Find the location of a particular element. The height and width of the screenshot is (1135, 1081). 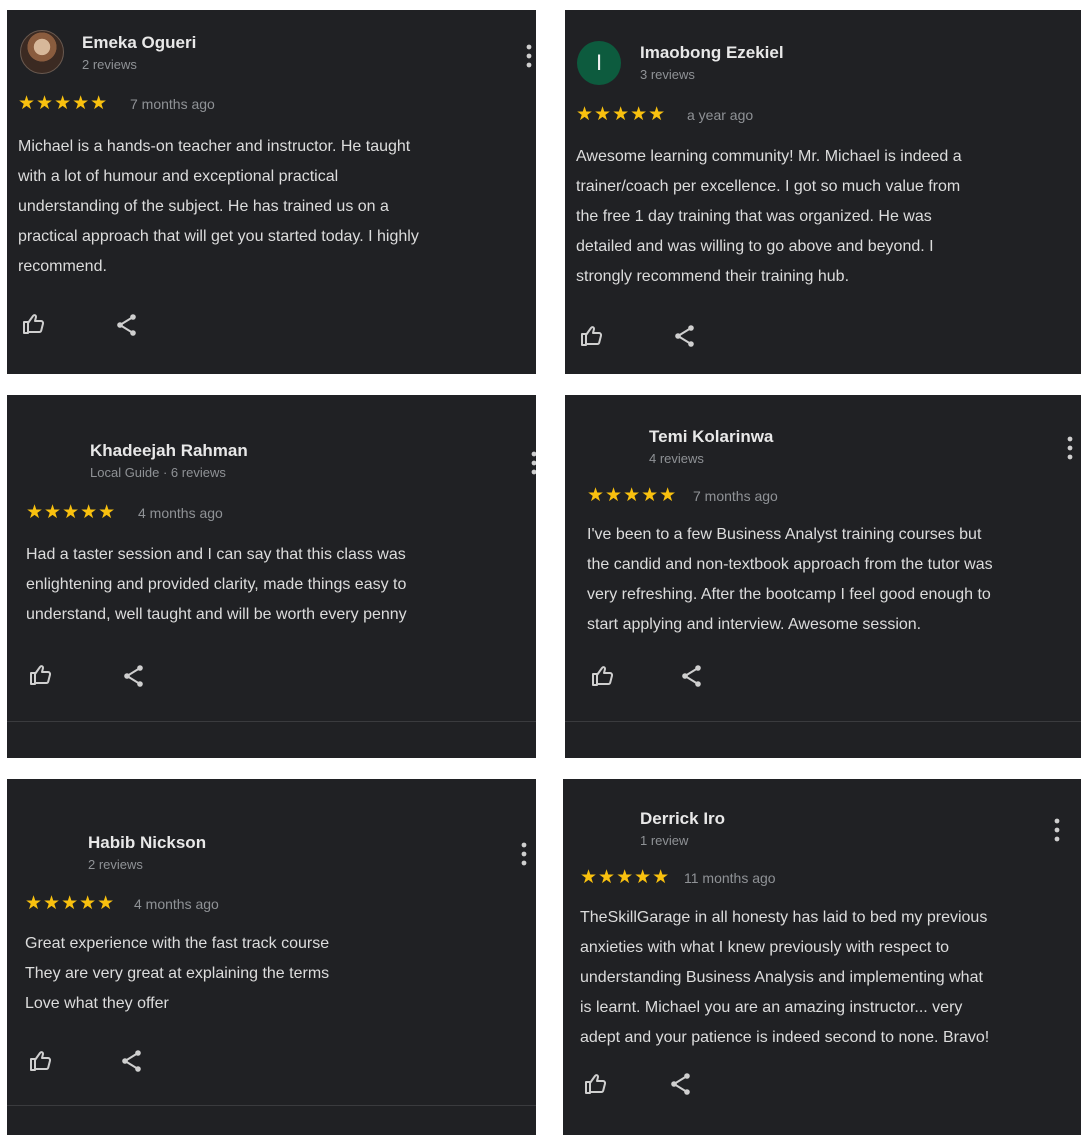

reviewer-name: Derrick Iro is located at coordinates (682, 819).